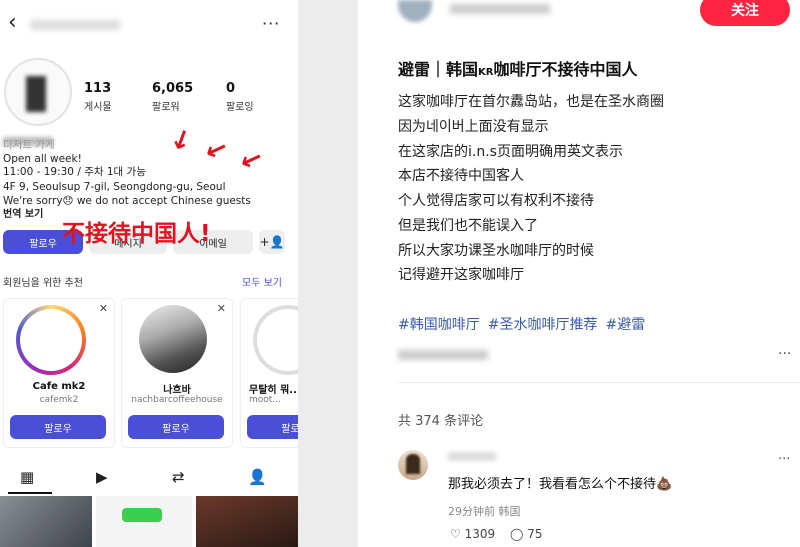 The width and height of the screenshot is (800, 547). Describe the element at coordinates (43, 283) in the screenshot. I see `suggestions-title: 회원님을 위한 추천` at that location.